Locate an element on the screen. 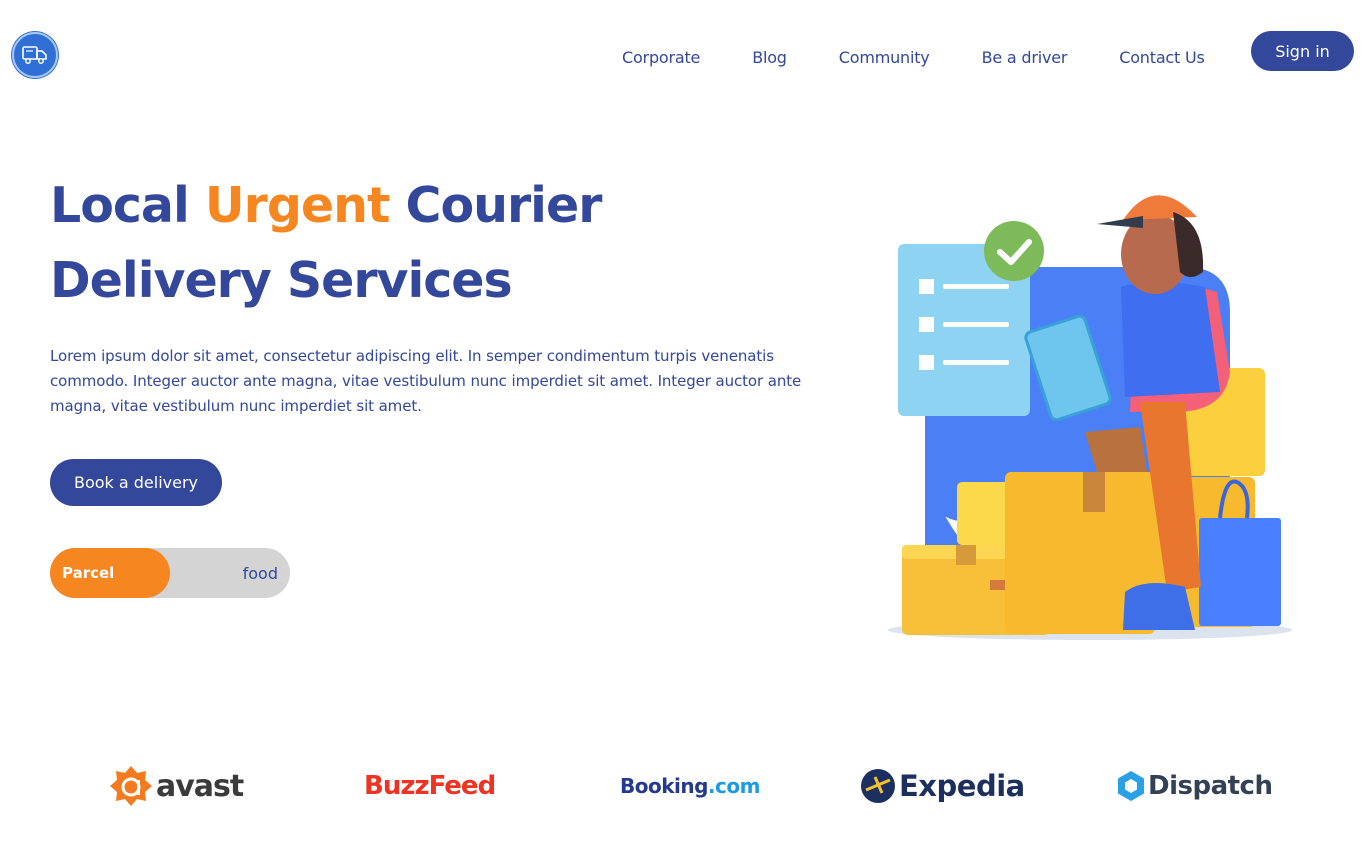 Image resolution: width=1366 pixels, height=843 pixels. hero-title-line2: Delivery Services is located at coordinates (281, 280).